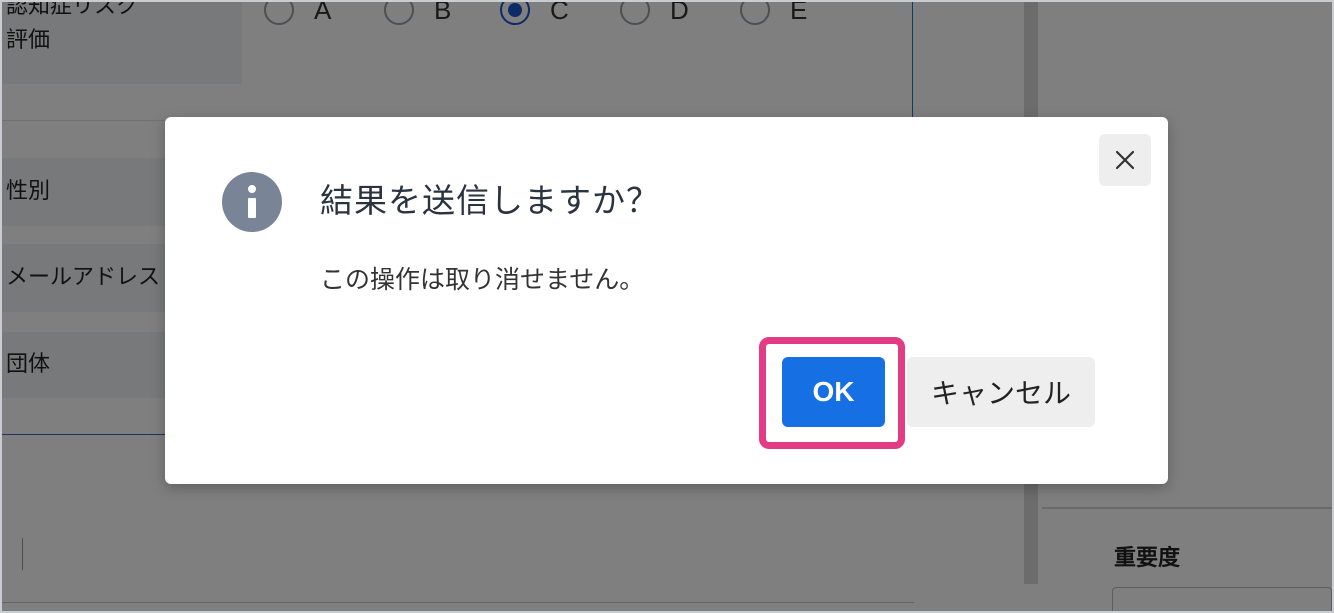 This screenshot has height=613, width=1334. Describe the element at coordinates (482, 279) in the screenshot. I see `dialog-message: この操作は取り消せません。` at that location.